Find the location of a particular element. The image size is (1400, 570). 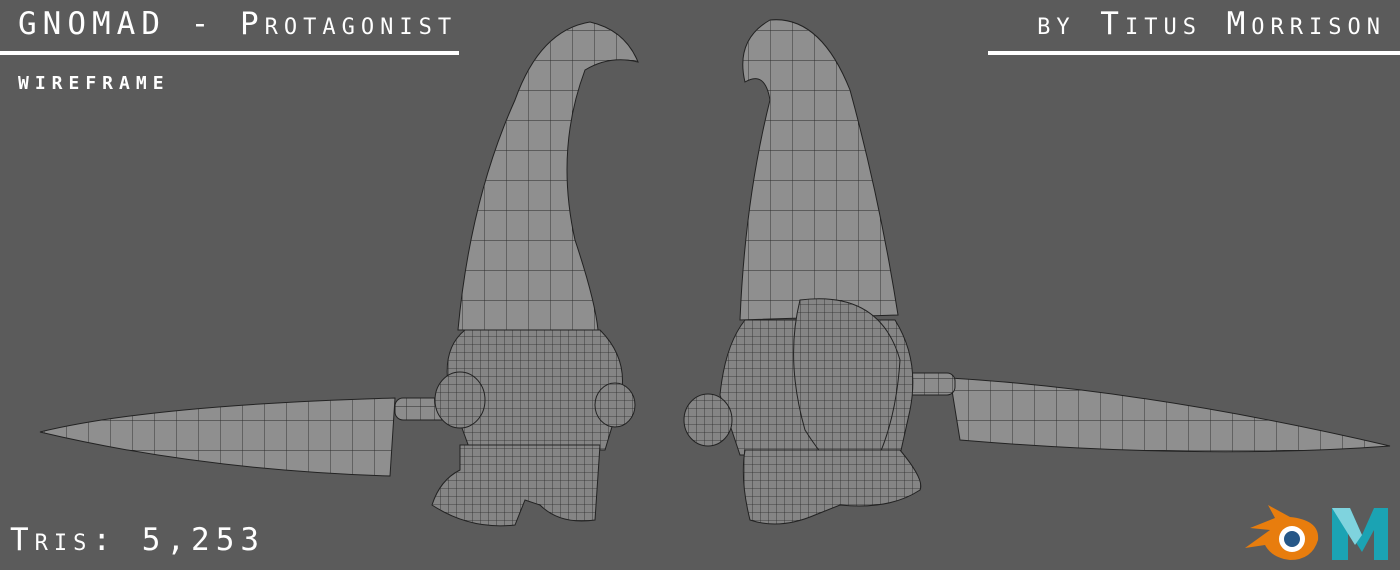

page-title: GNOMAD - Protagonist is located at coordinates (238, 24).